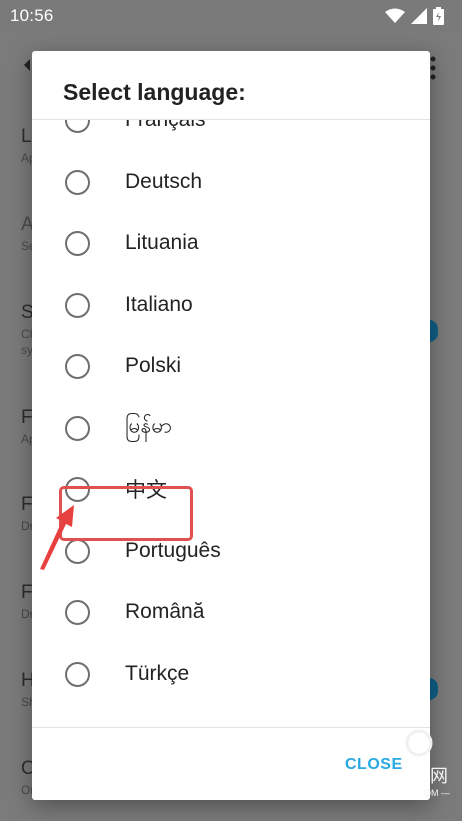 This screenshot has height=821, width=462. What do you see at coordinates (231, 489) in the screenshot?
I see `language-option-chinese: 中文` at bounding box center [231, 489].